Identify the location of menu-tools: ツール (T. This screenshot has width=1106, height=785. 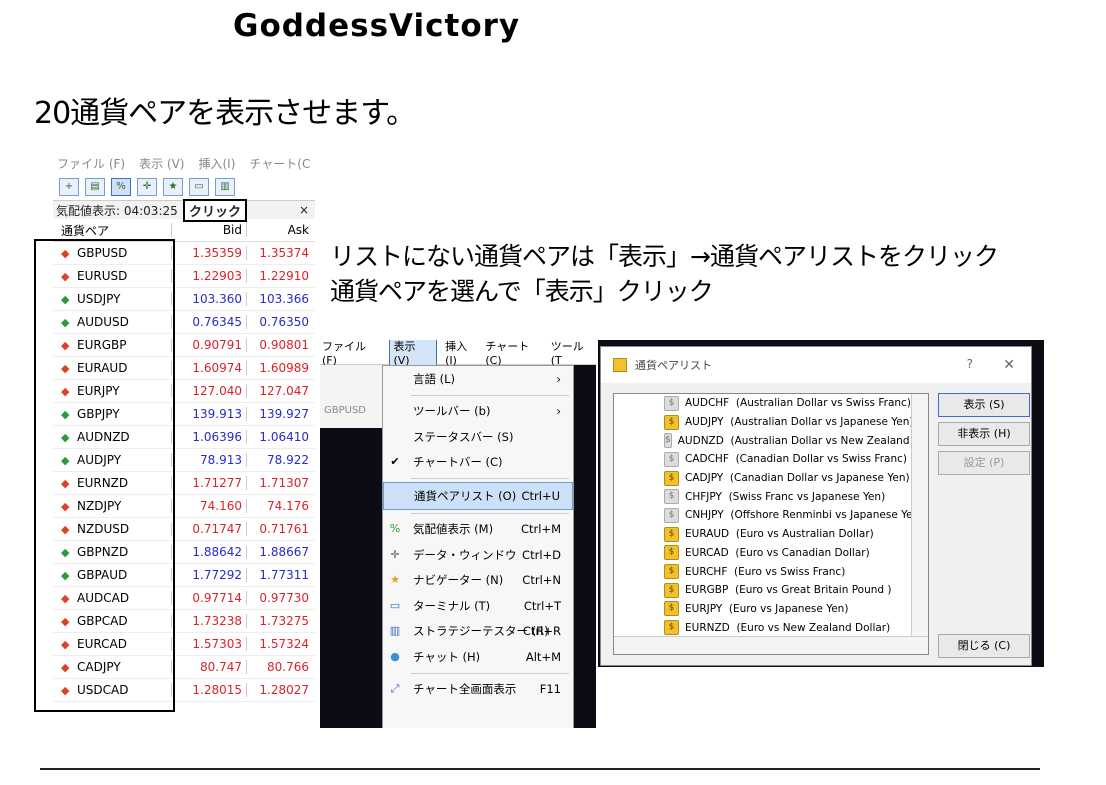
(573, 353).